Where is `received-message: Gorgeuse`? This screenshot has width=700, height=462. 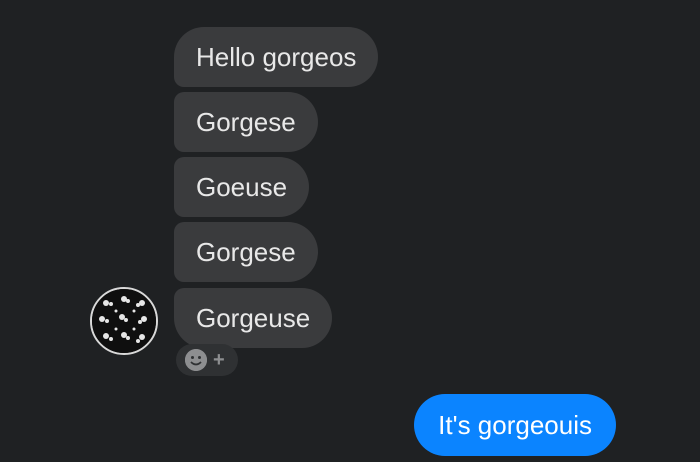
received-message: Gorgeuse is located at coordinates (253, 318).